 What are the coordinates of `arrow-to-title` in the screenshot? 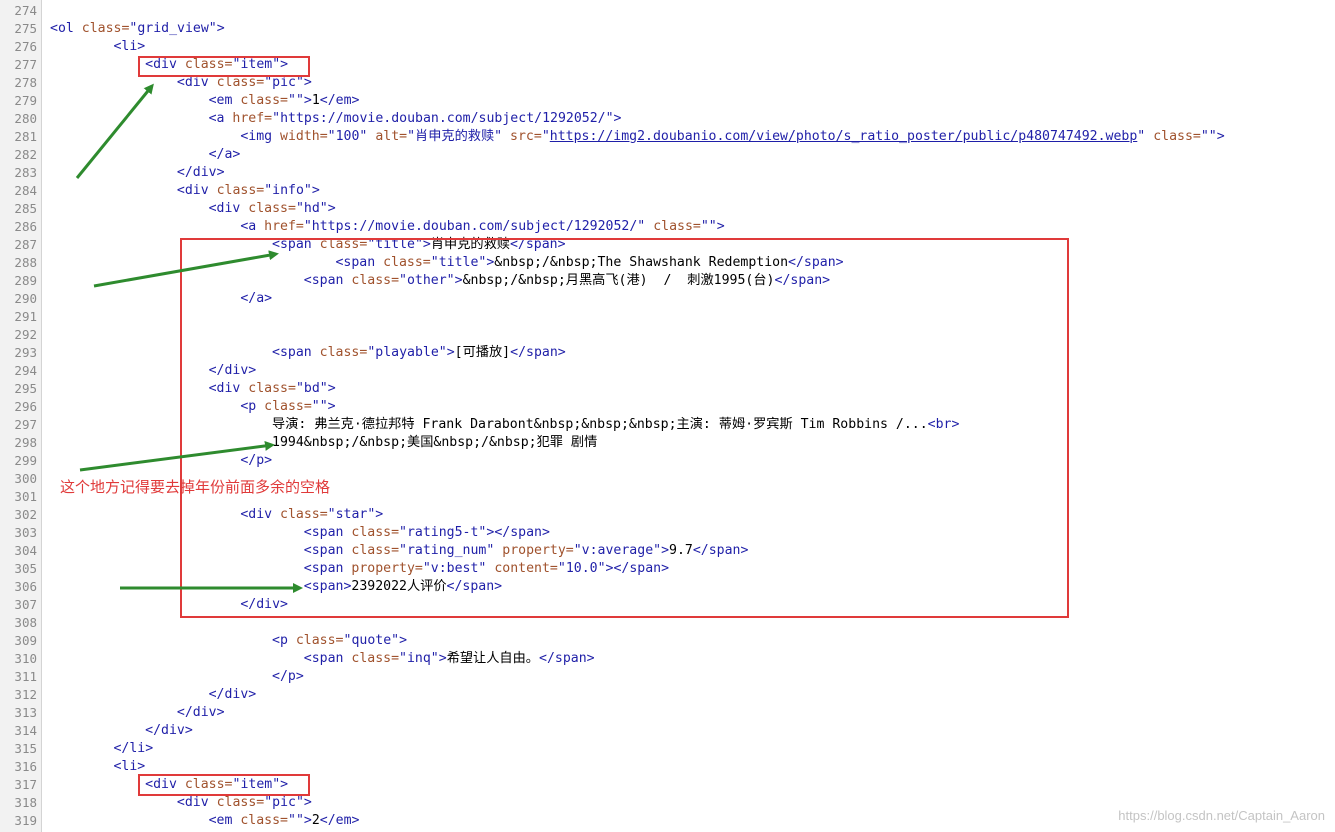 It's located at (186, 269).